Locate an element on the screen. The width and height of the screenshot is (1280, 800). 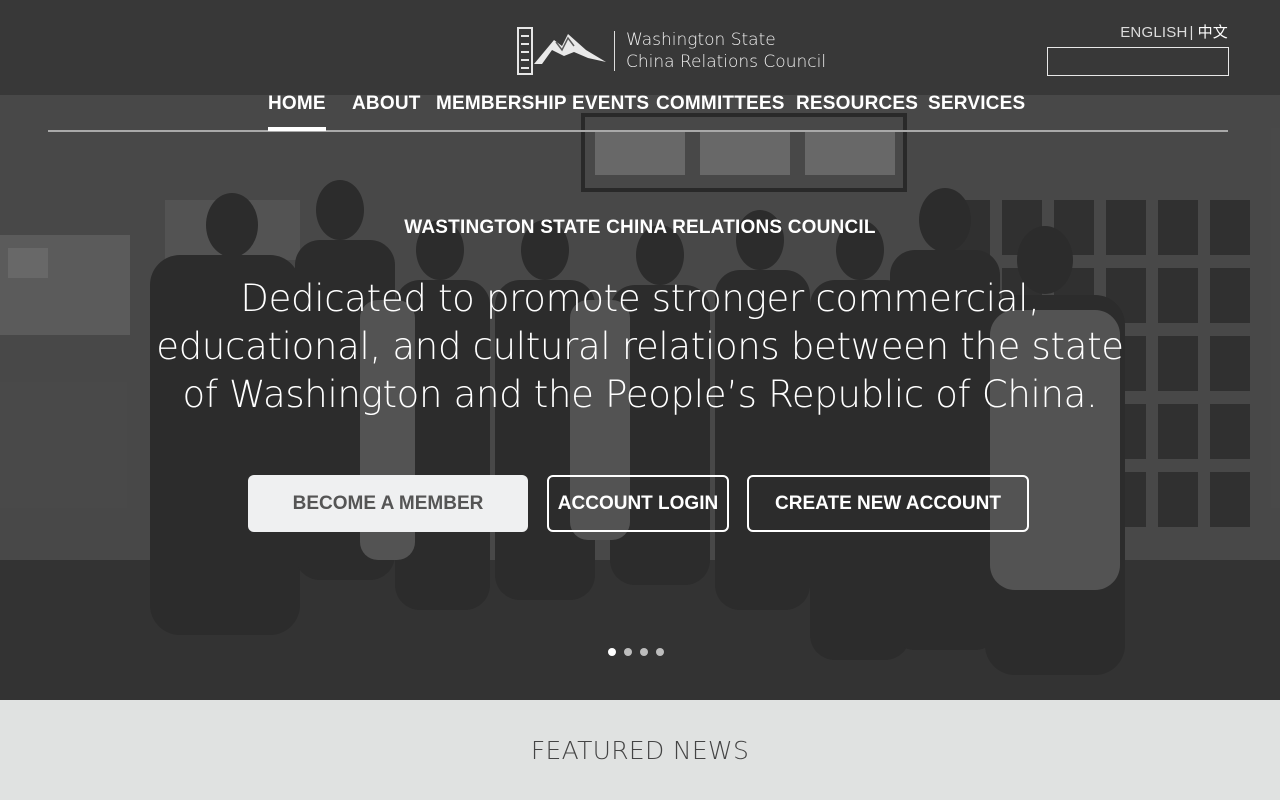
lang-chinese-link: 中文 is located at coordinates (1213, 32).